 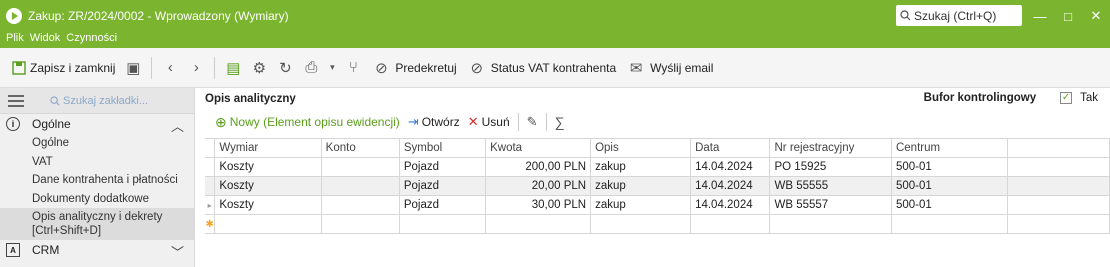 What do you see at coordinates (495, 122) in the screenshot?
I see `delete-label: Usuń` at bounding box center [495, 122].